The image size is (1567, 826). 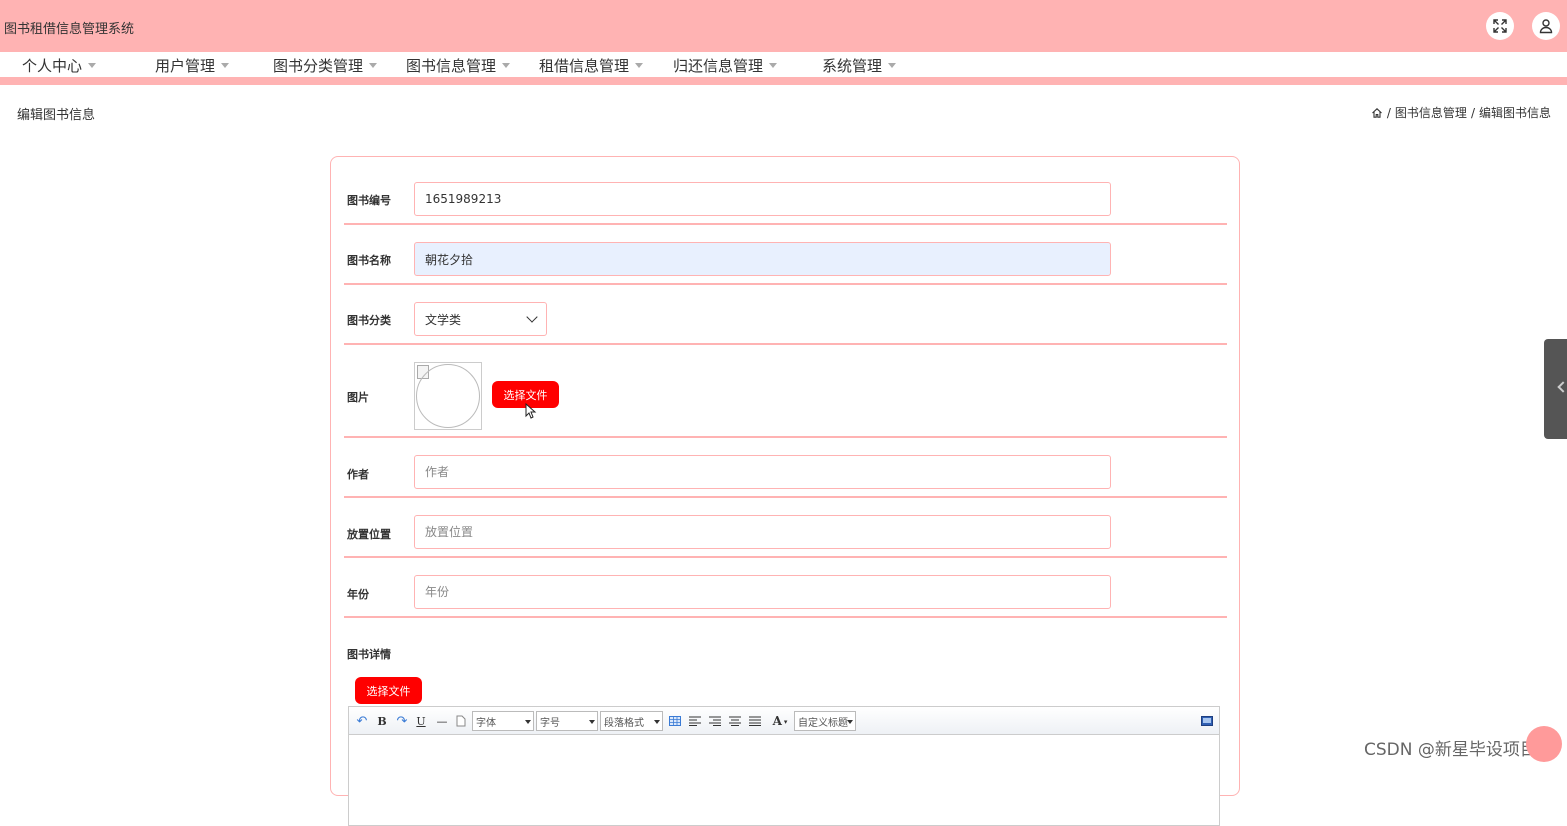 I want to click on font-size-dropdown: 字号, so click(x=567, y=721).